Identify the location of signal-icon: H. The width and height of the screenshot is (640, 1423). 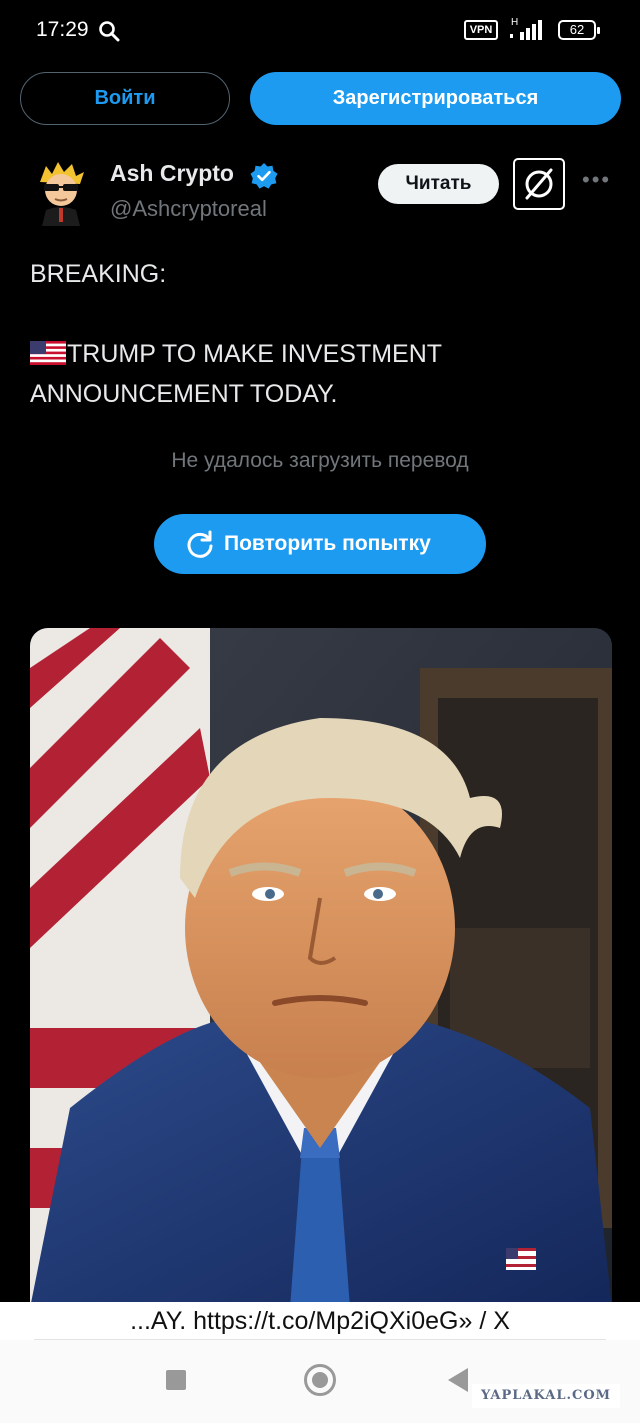
(526, 28).